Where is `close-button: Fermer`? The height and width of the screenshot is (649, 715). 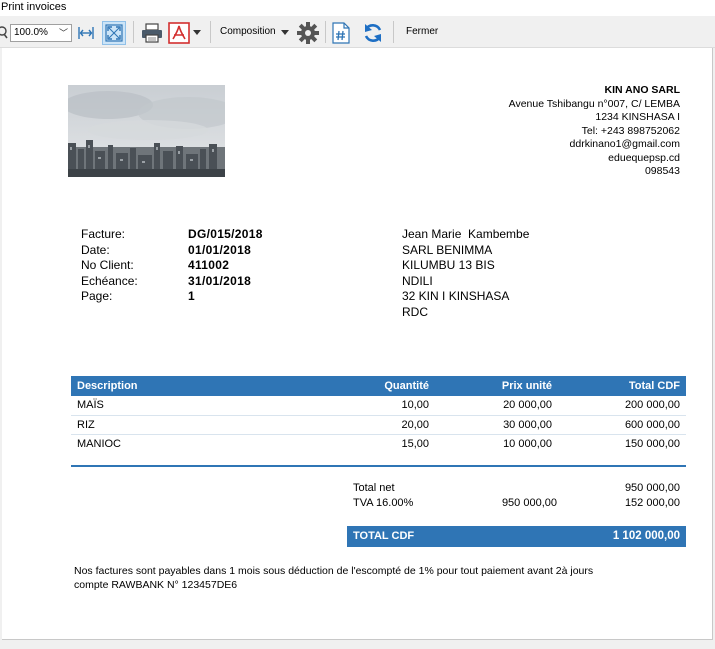
close-button: Fermer is located at coordinates (422, 31).